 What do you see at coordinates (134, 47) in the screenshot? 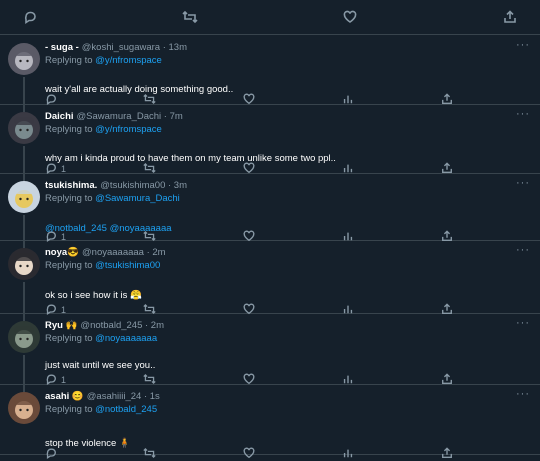
I see `handle-and-time: @koshi_sugawara · 13m` at bounding box center [134, 47].